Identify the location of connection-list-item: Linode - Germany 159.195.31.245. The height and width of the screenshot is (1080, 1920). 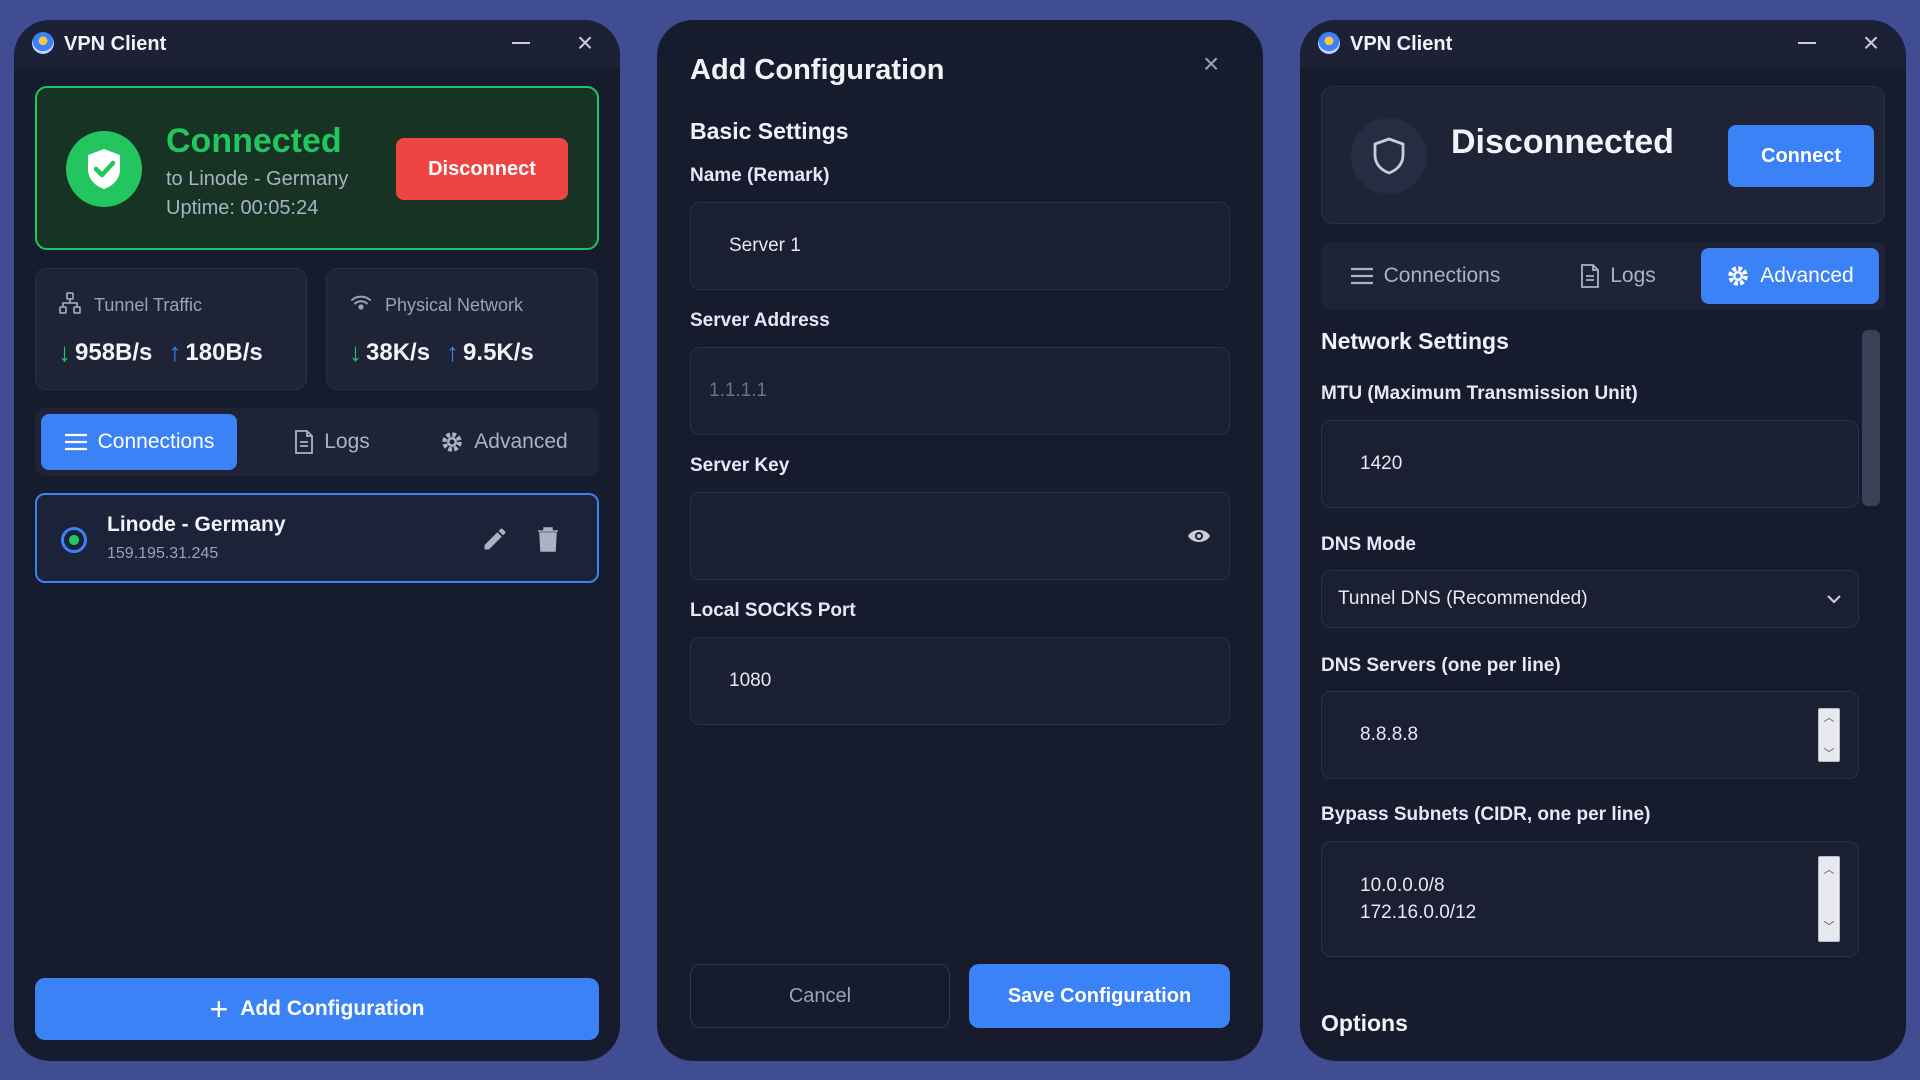
(317, 538).